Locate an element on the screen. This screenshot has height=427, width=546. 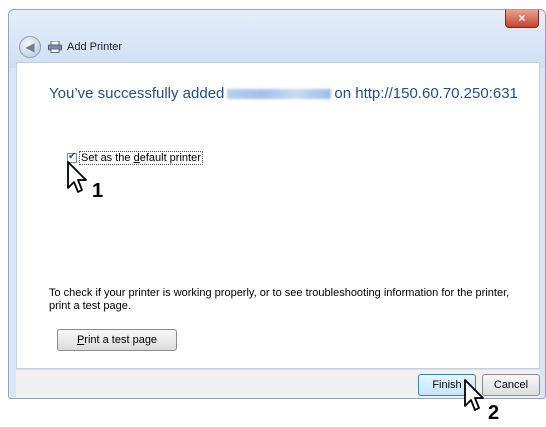
print-test-page-button: Print a test page is located at coordinates (117, 340).